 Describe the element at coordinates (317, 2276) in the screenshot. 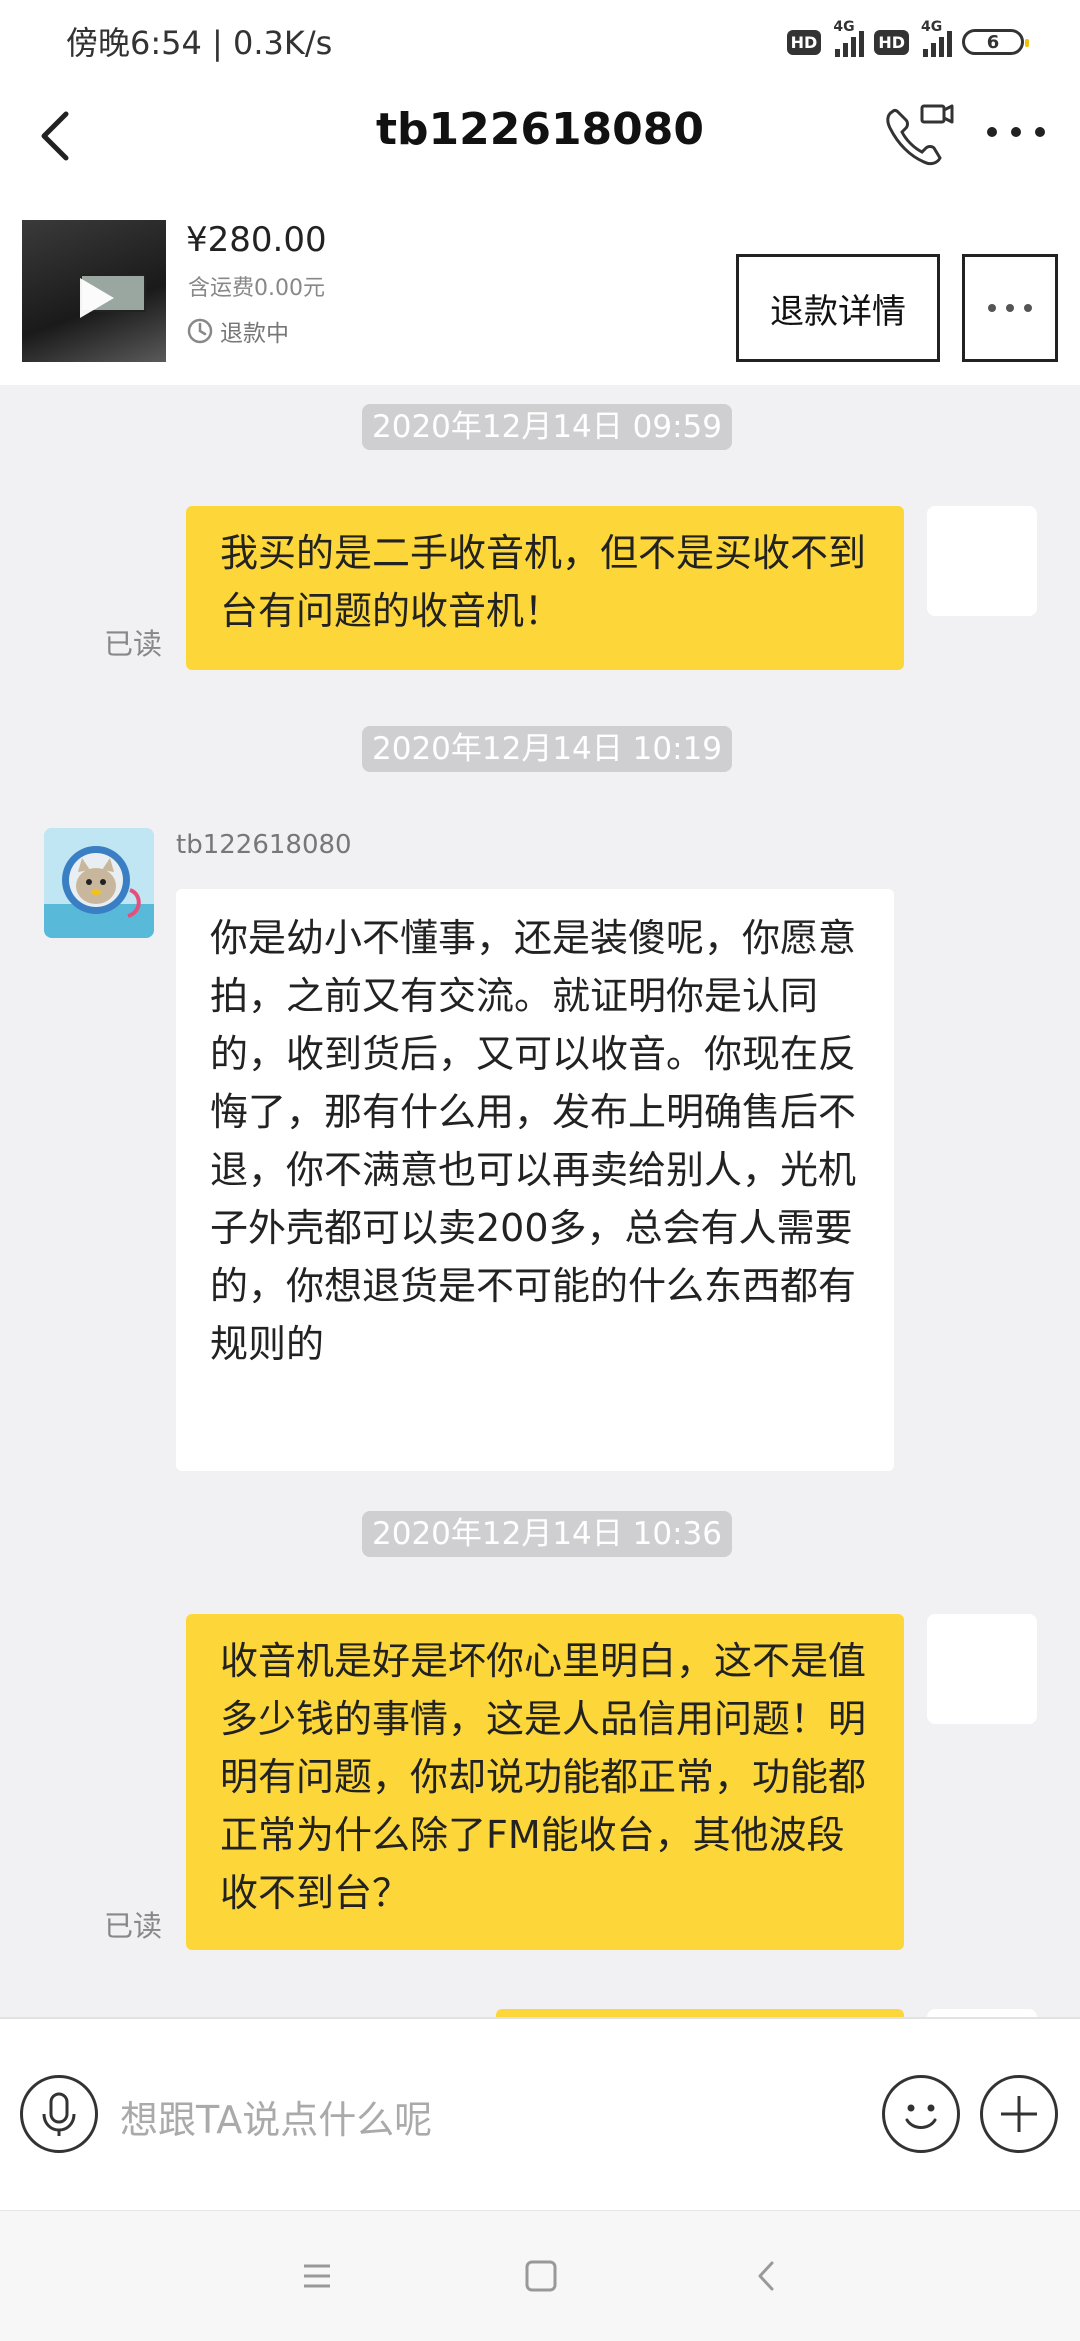

I see `menu-icon` at that location.